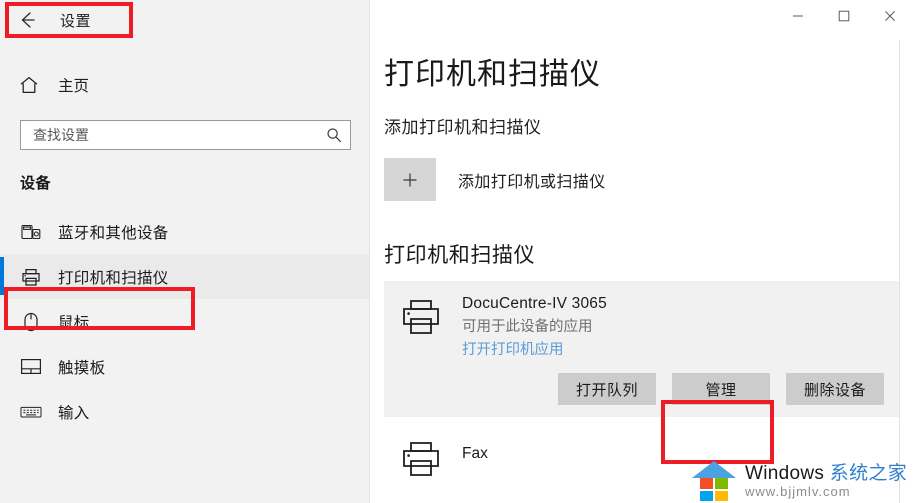  I want to click on keyboard-icon, so click(31, 412).